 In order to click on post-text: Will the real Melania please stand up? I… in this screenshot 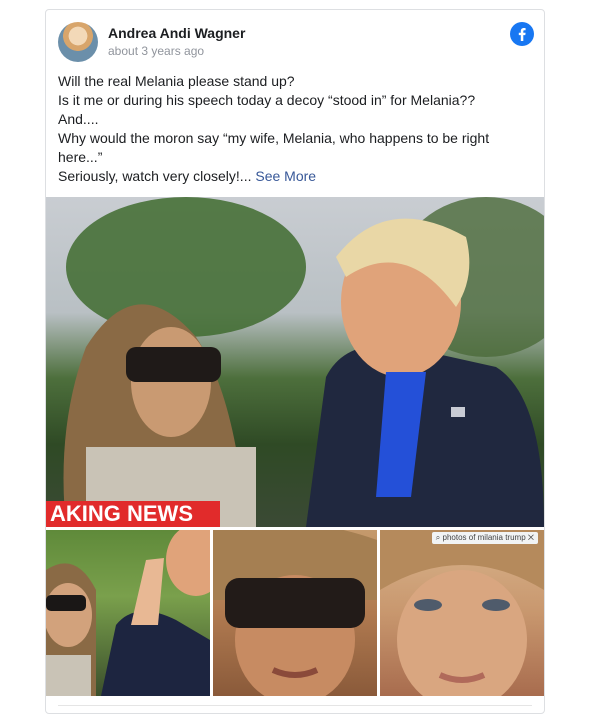, I will do `click(293, 129)`.